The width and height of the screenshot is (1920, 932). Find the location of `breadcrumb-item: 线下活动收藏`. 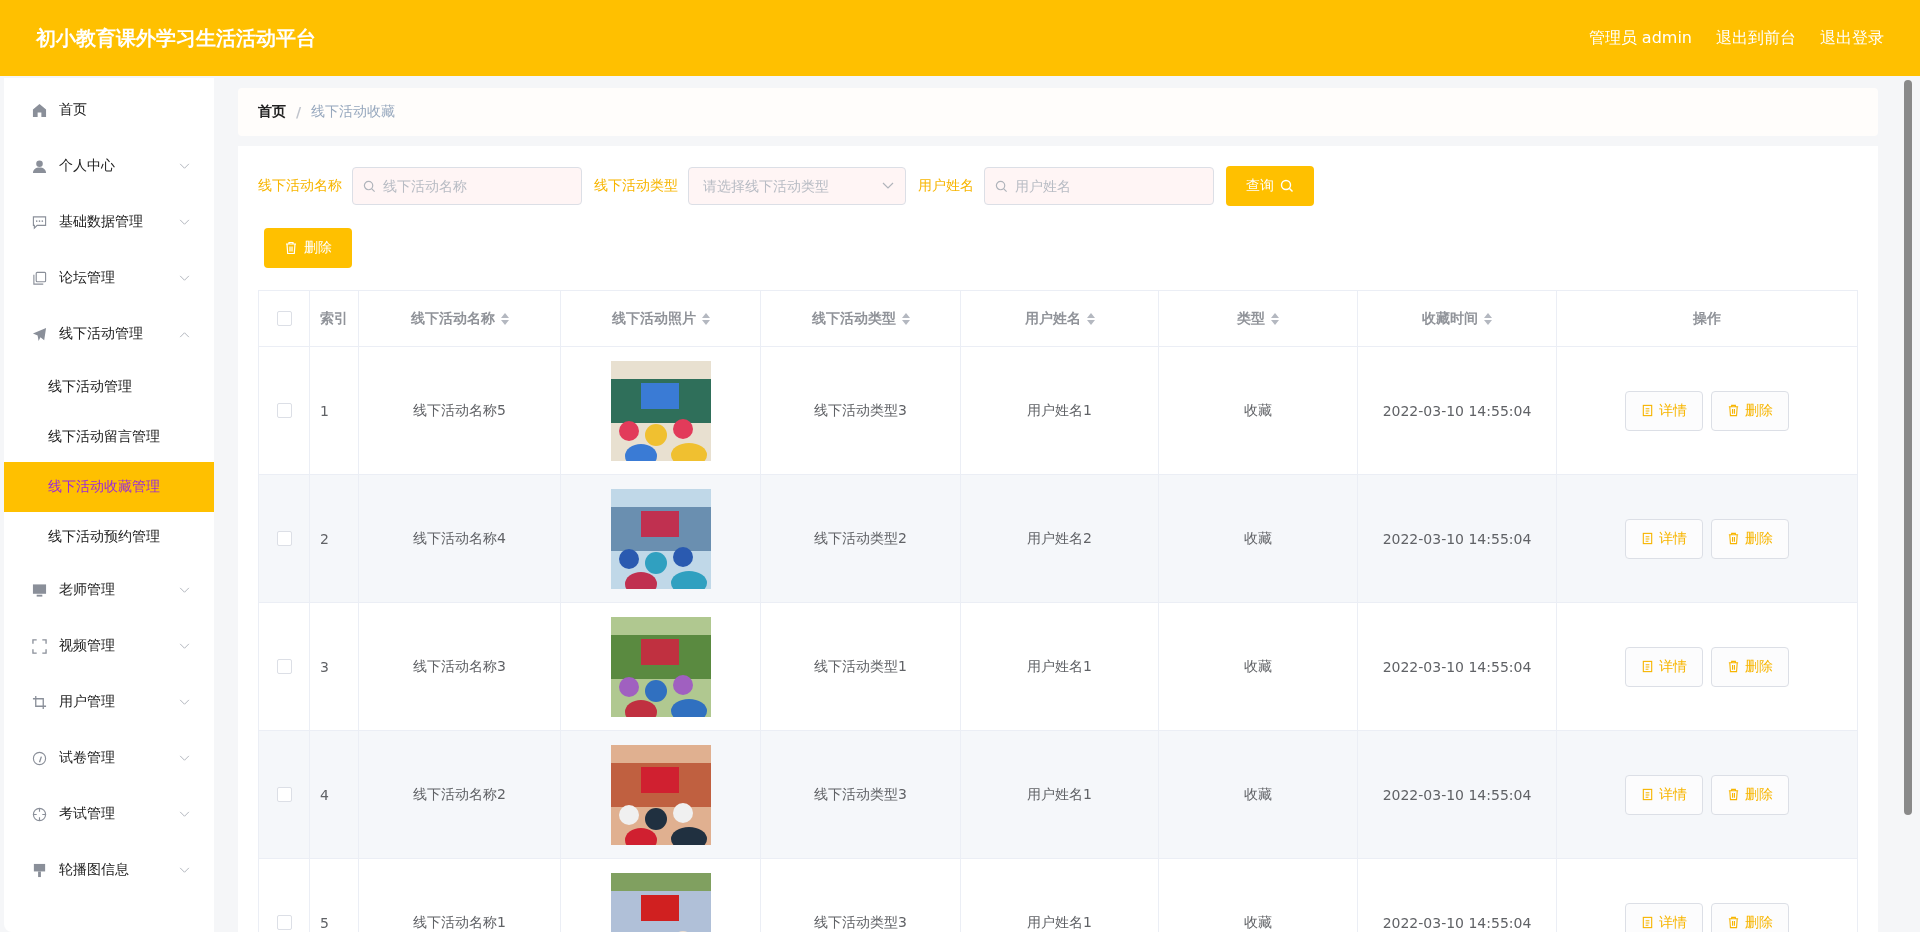

breadcrumb-item: 线下活动收藏 is located at coordinates (353, 112).